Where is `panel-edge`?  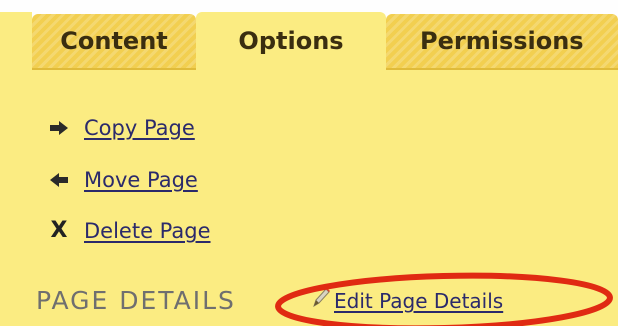 panel-edge is located at coordinates (16, 41).